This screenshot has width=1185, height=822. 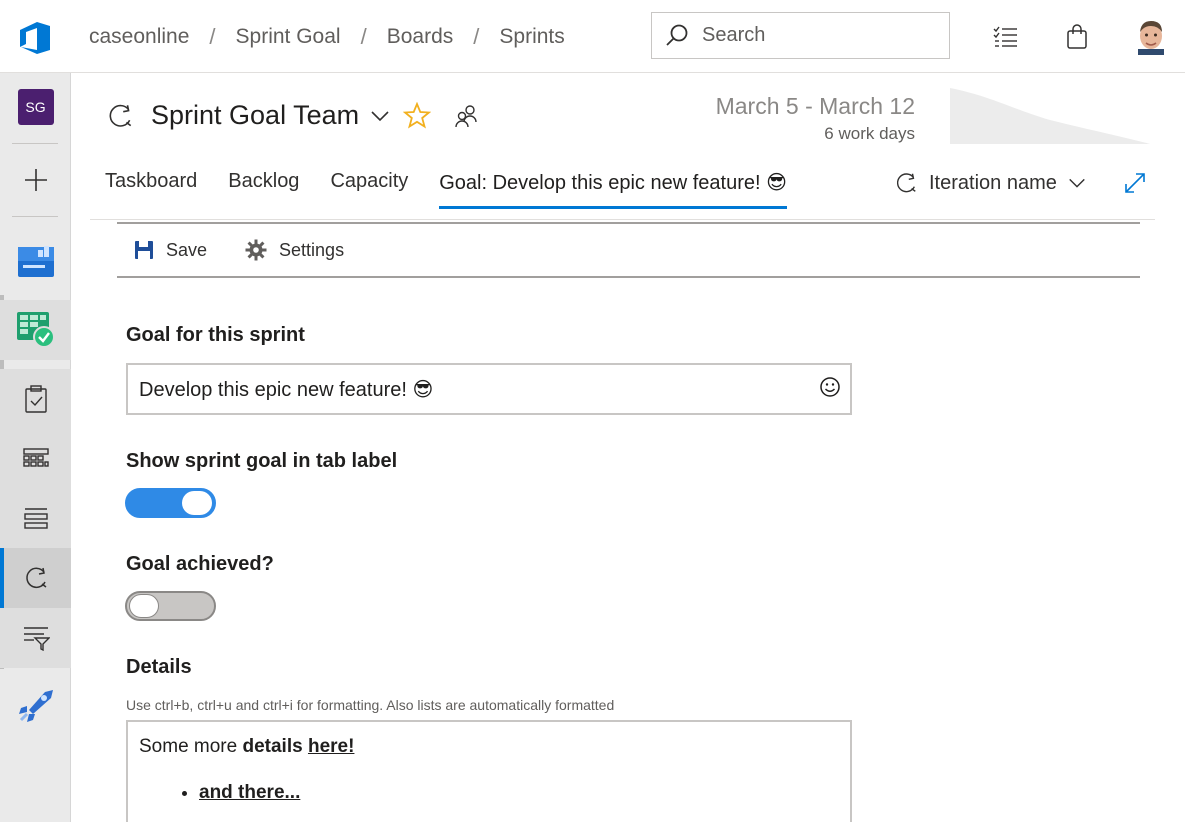 I want to click on new-item-button, so click(x=35, y=180).